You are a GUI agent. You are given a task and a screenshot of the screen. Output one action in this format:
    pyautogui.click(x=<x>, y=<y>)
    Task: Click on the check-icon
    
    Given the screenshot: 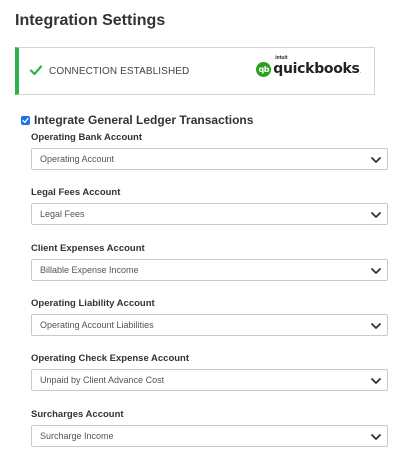 What is the action you would take?
    pyautogui.click(x=25, y=120)
    